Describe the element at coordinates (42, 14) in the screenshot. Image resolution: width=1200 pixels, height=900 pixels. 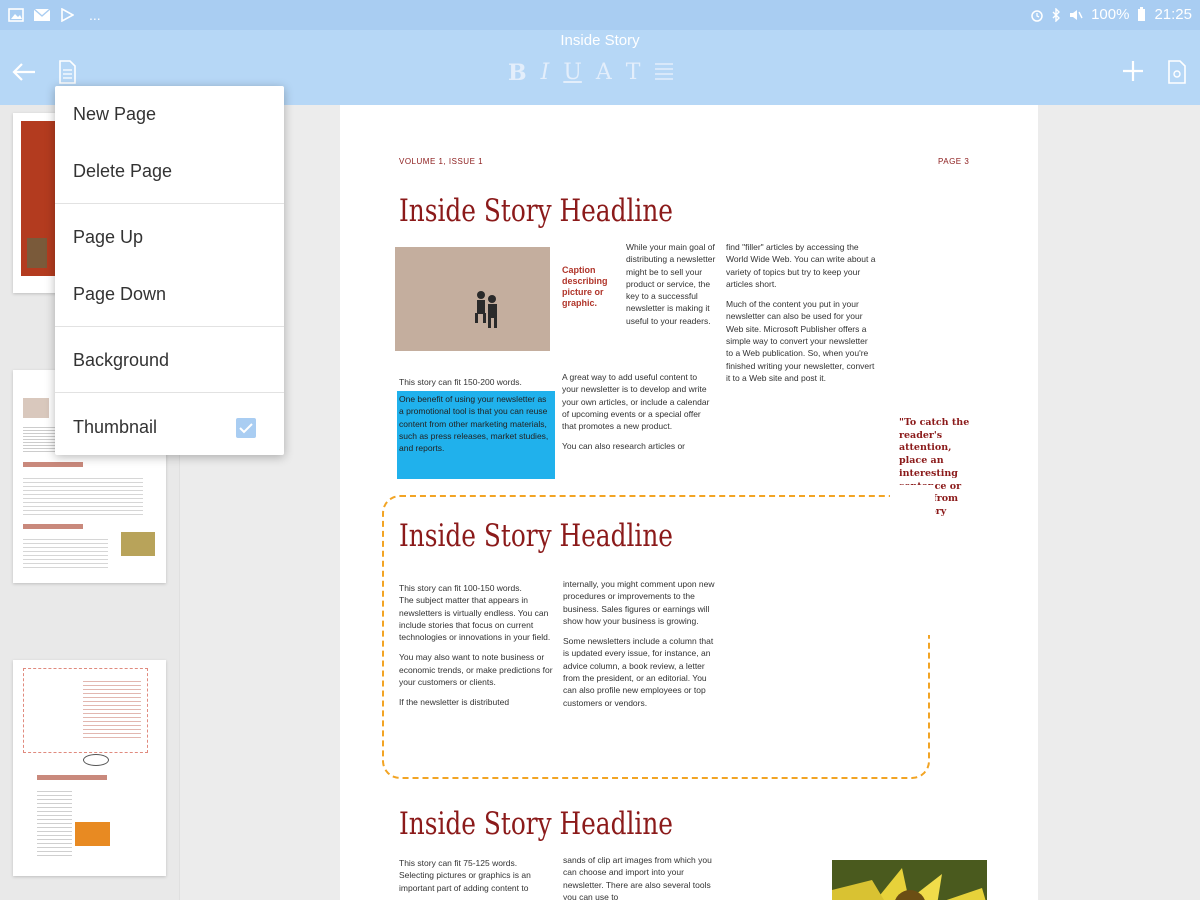
I see `mail-icon` at that location.